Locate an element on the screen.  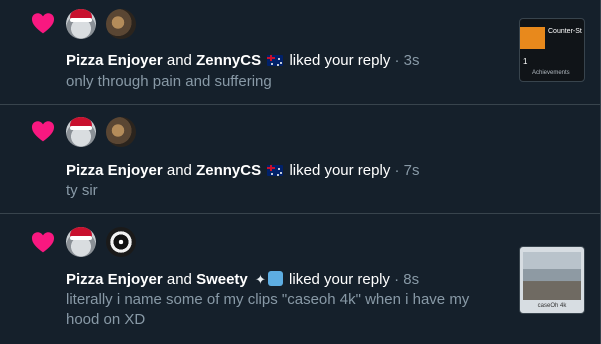
reply-text: ty sir is located at coordinates (82, 190).